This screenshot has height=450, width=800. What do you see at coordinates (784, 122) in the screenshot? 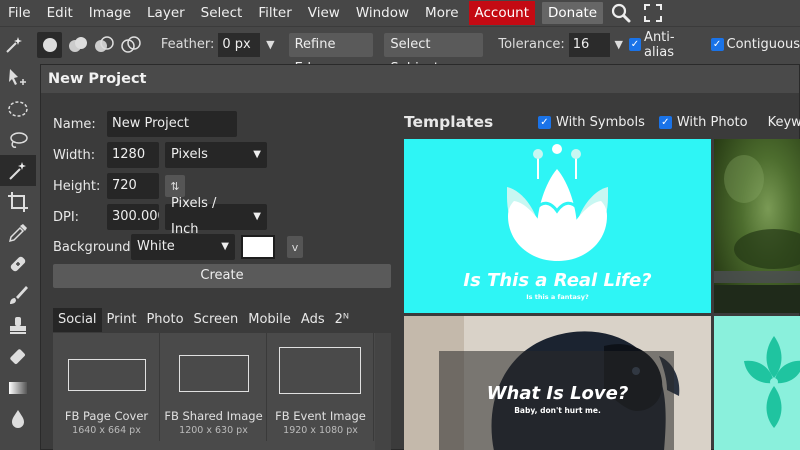
I see `keywords-input: Keywords` at bounding box center [784, 122].